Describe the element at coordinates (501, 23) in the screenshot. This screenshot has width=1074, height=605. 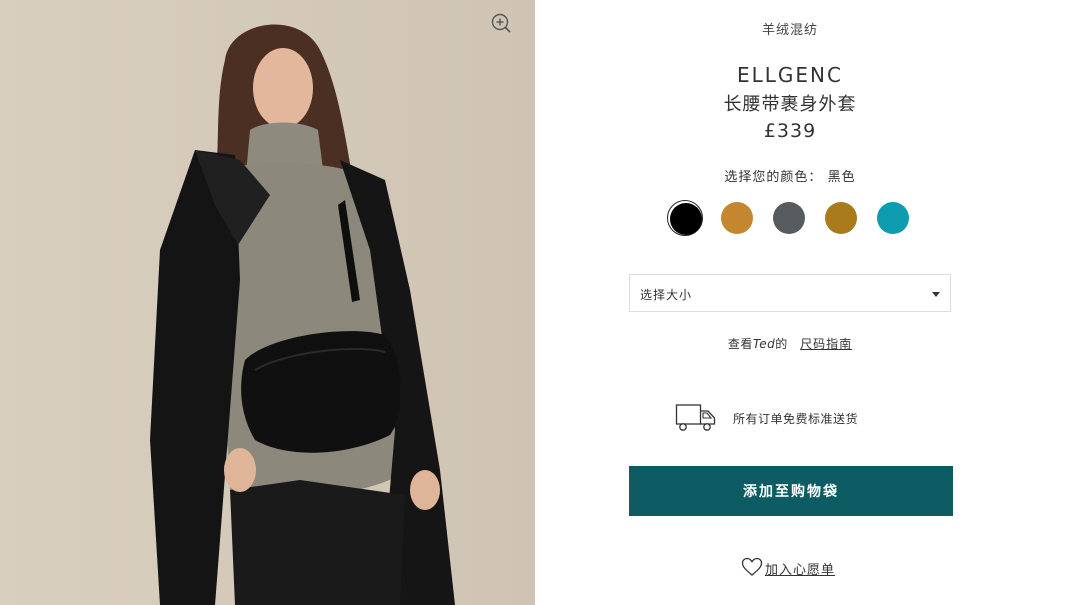
I see `zoom-in-icon` at that location.